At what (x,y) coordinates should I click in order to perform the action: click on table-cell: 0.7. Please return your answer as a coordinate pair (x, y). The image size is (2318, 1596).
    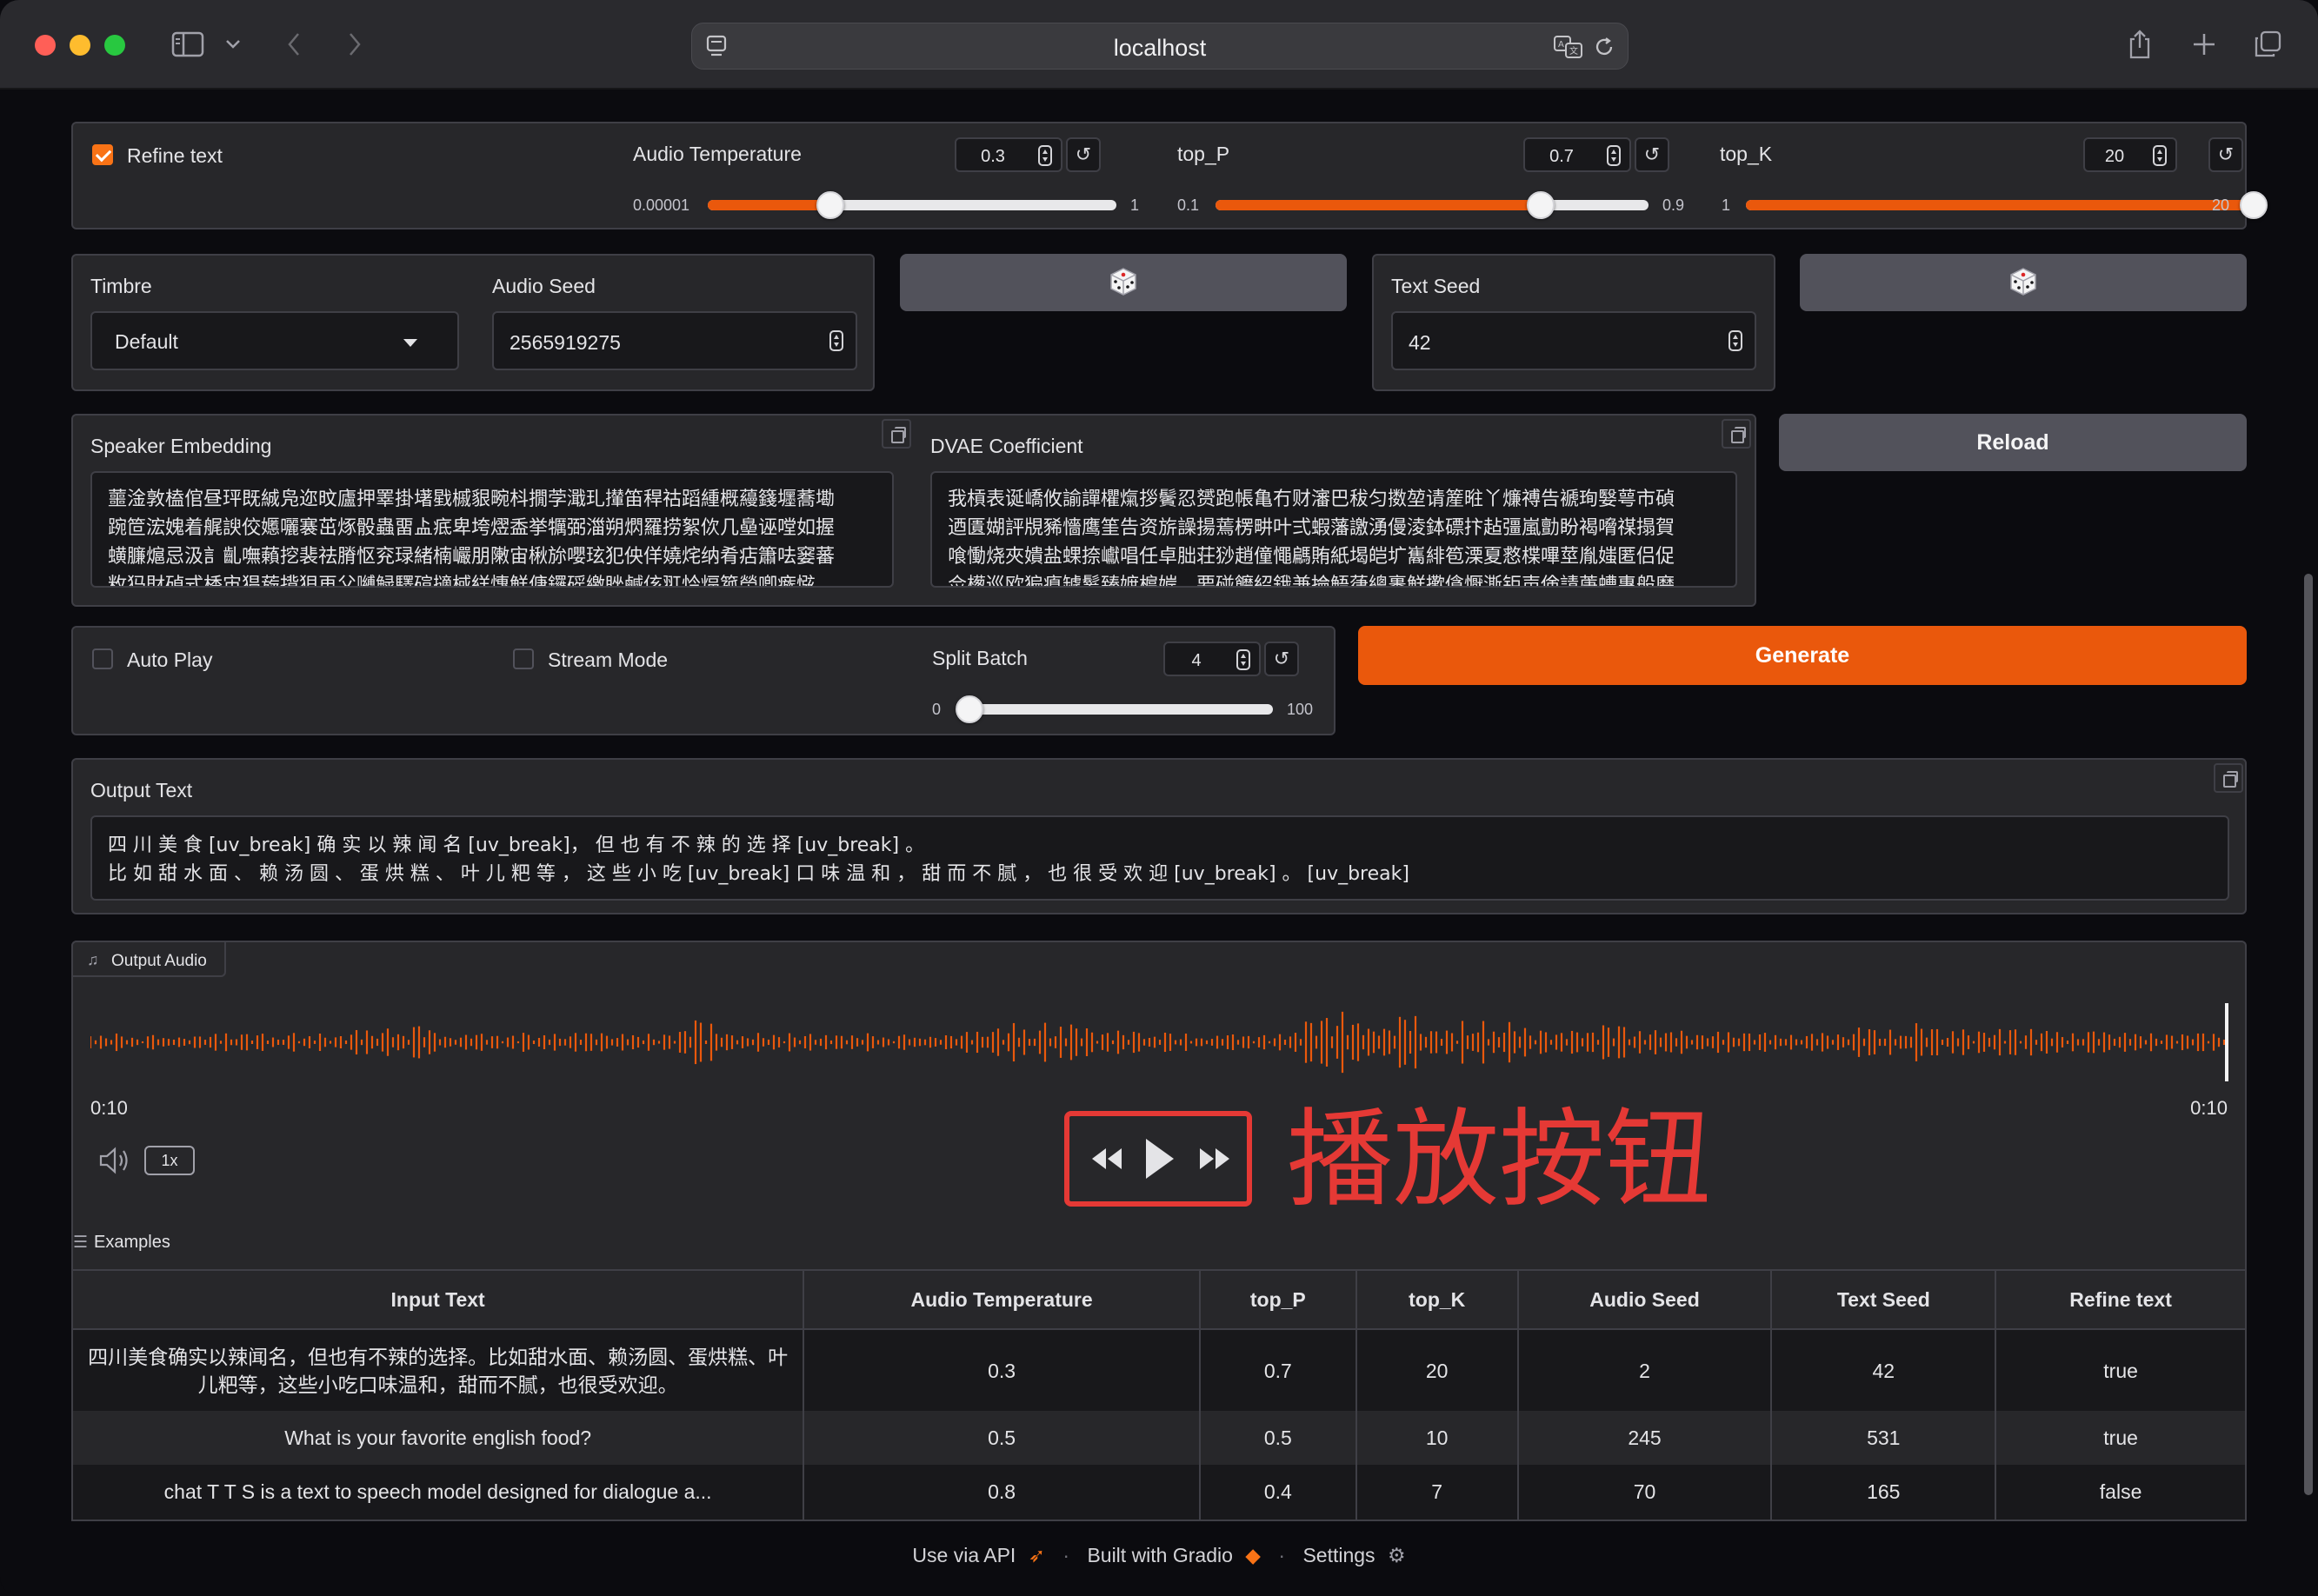
    Looking at the image, I should click on (1277, 1370).